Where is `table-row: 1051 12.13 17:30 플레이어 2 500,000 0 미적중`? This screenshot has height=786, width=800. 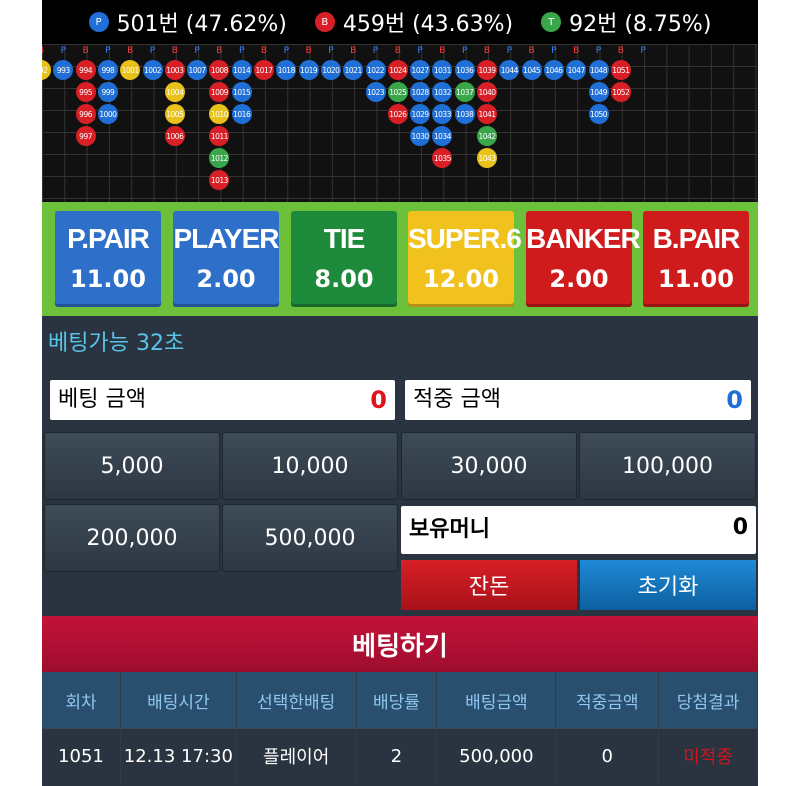 table-row: 1051 12.13 17:30 플레이어 2 500,000 0 미적중 is located at coordinates (400, 755).